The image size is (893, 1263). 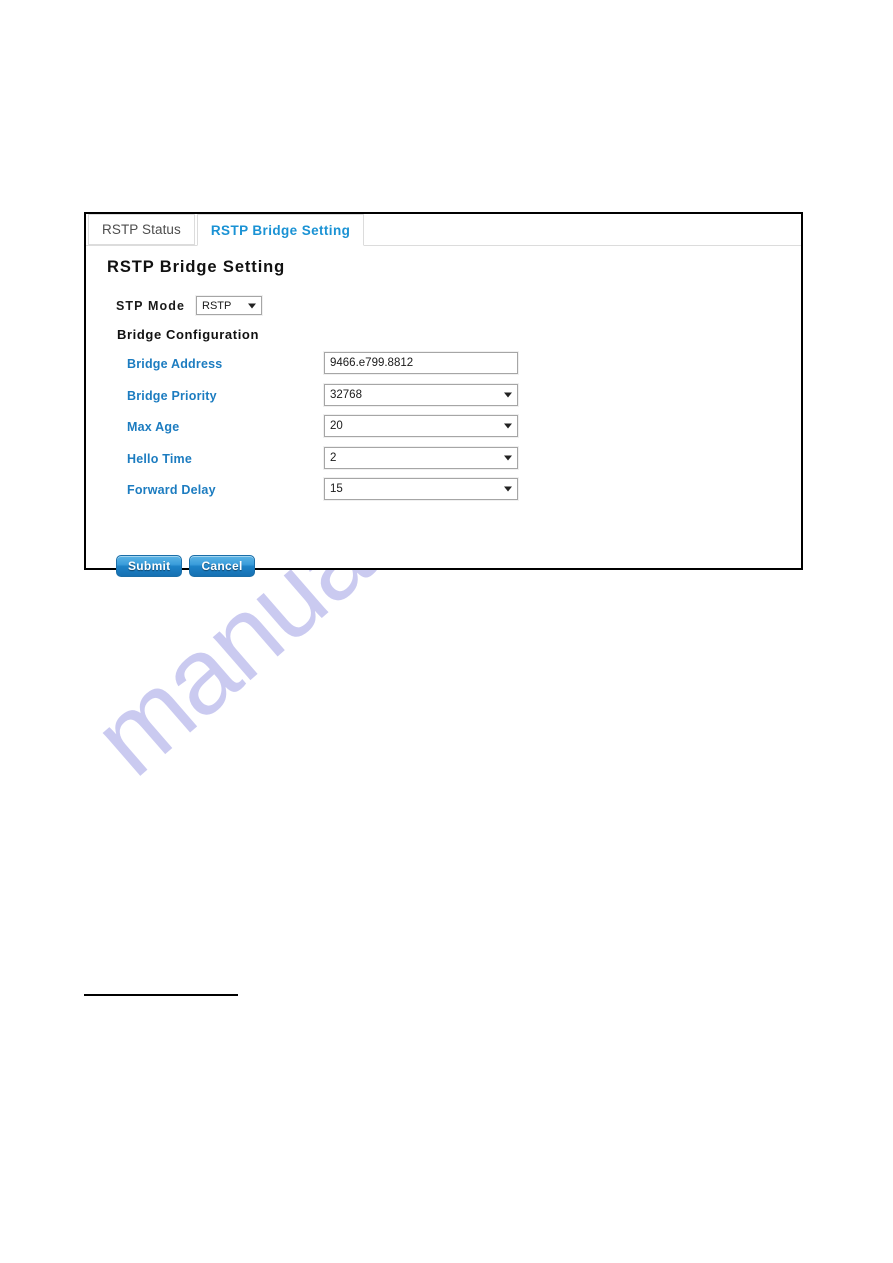 What do you see at coordinates (149, 566) in the screenshot?
I see `submit-button: Submit` at bounding box center [149, 566].